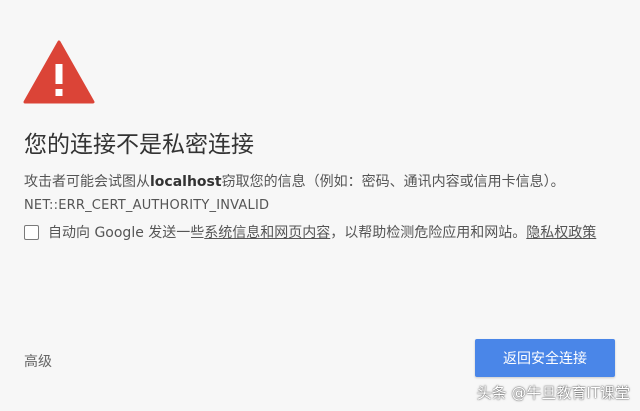 The height and width of the screenshot is (411, 640). Describe the element at coordinates (59, 72) in the screenshot. I see `warning-triangle-icon` at that location.